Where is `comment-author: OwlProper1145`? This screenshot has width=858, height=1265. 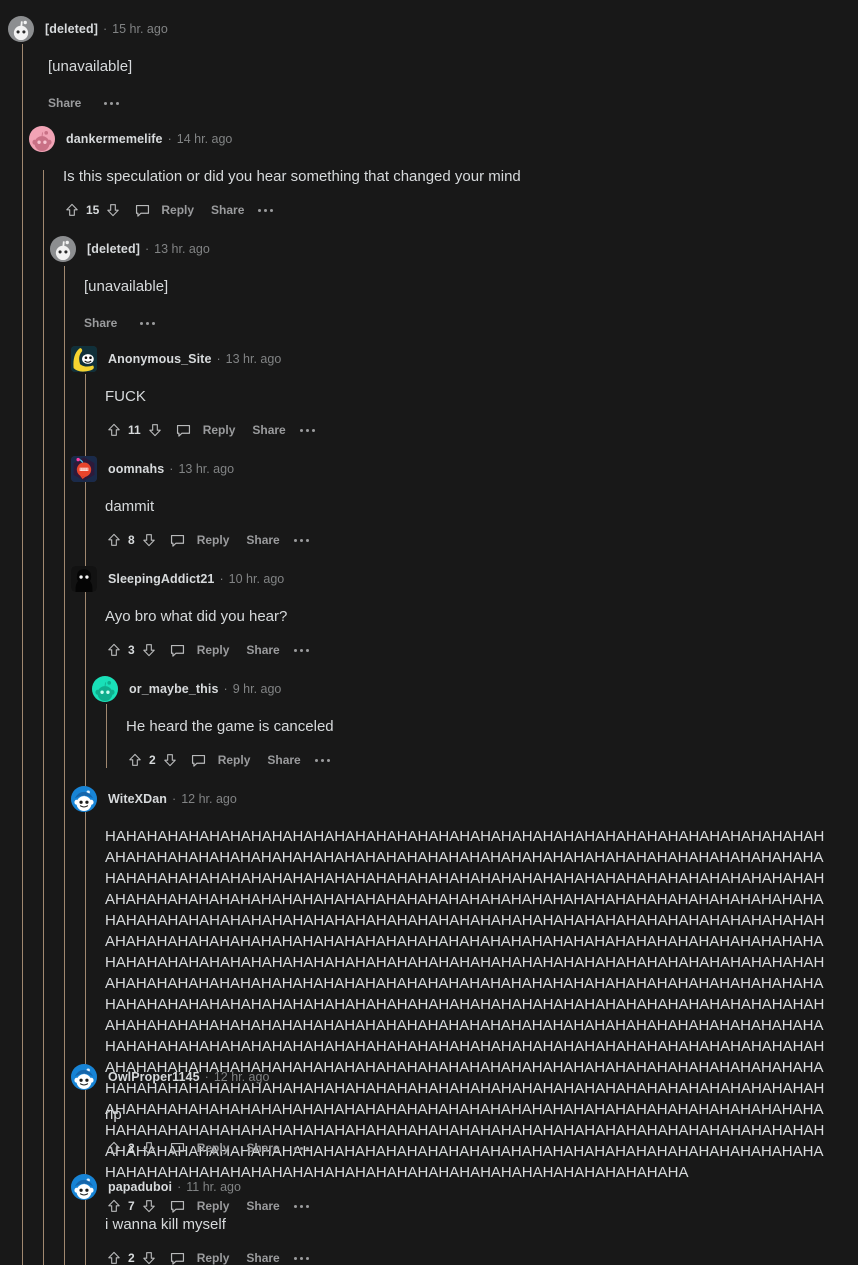 comment-author: OwlProper1145 is located at coordinates (154, 1077).